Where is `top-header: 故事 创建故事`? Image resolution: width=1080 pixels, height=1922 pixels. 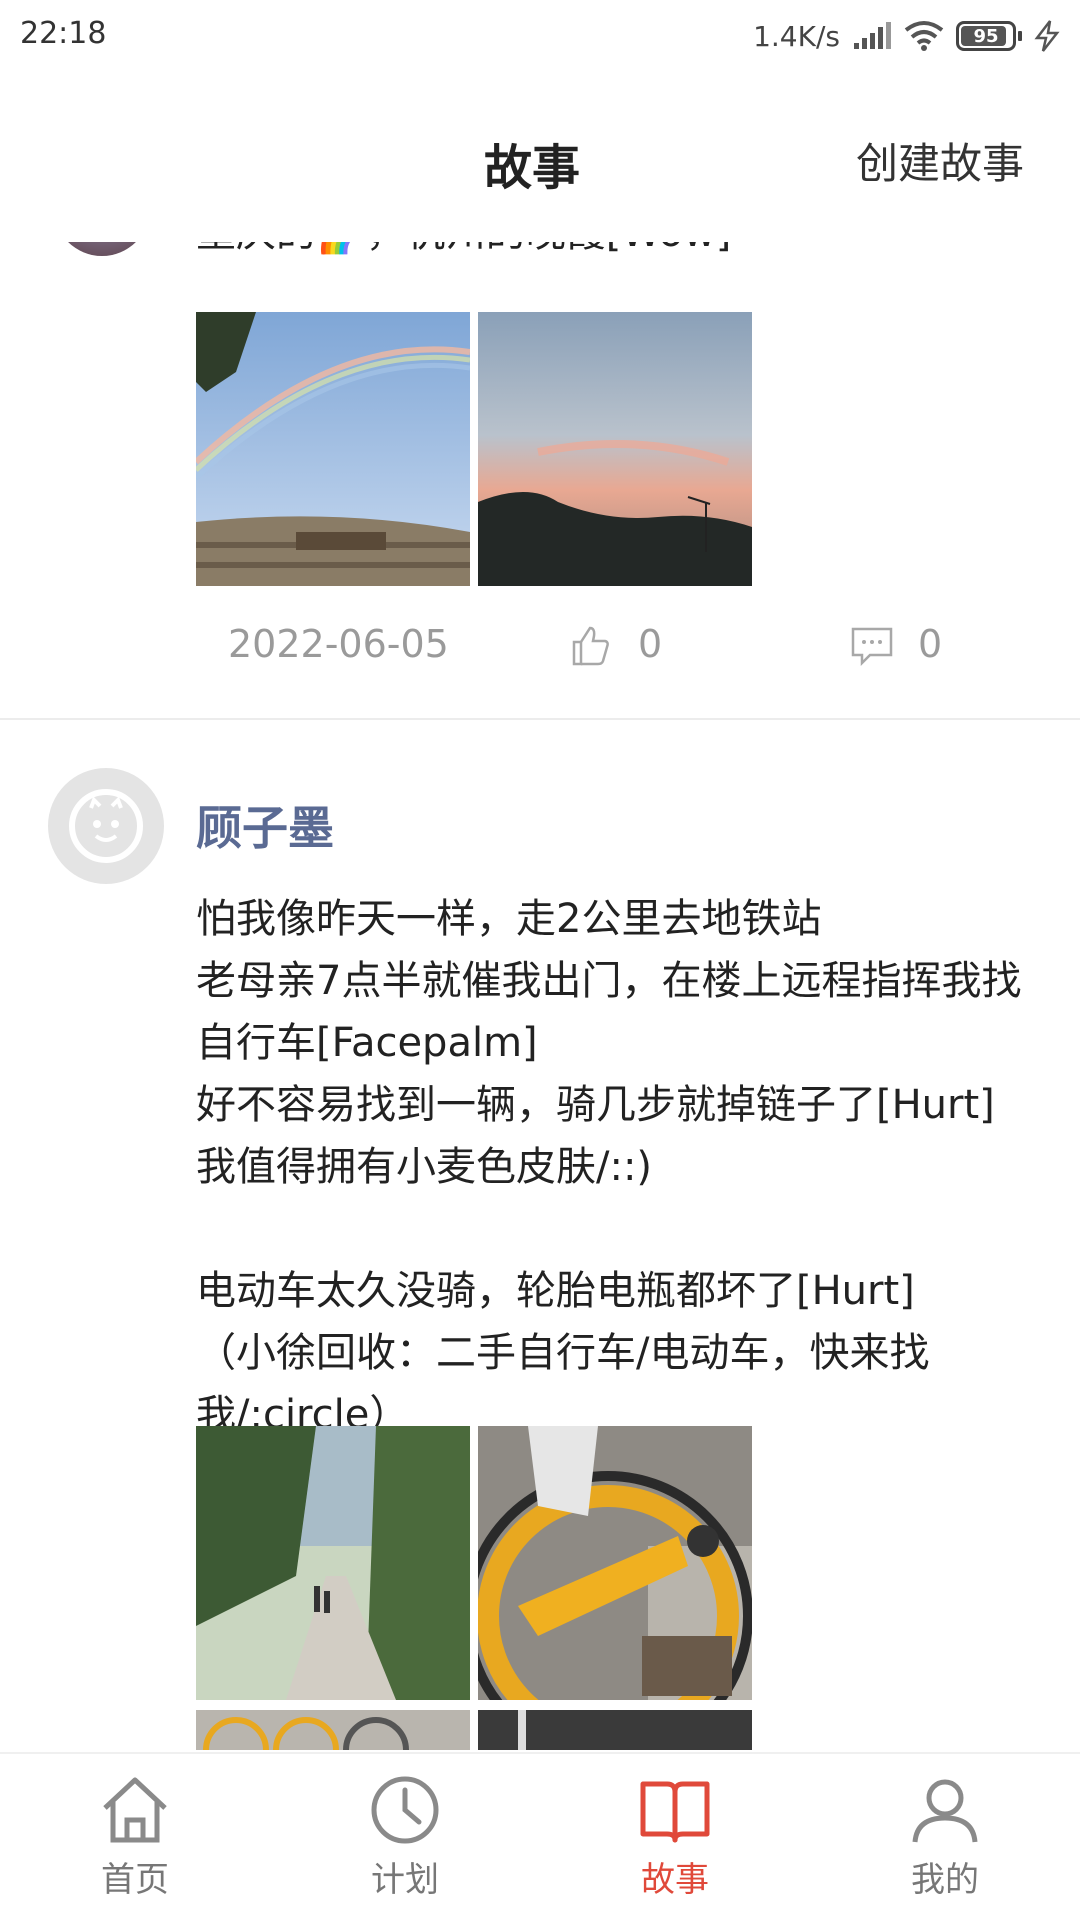 top-header: 故事 创建故事 is located at coordinates (540, 157).